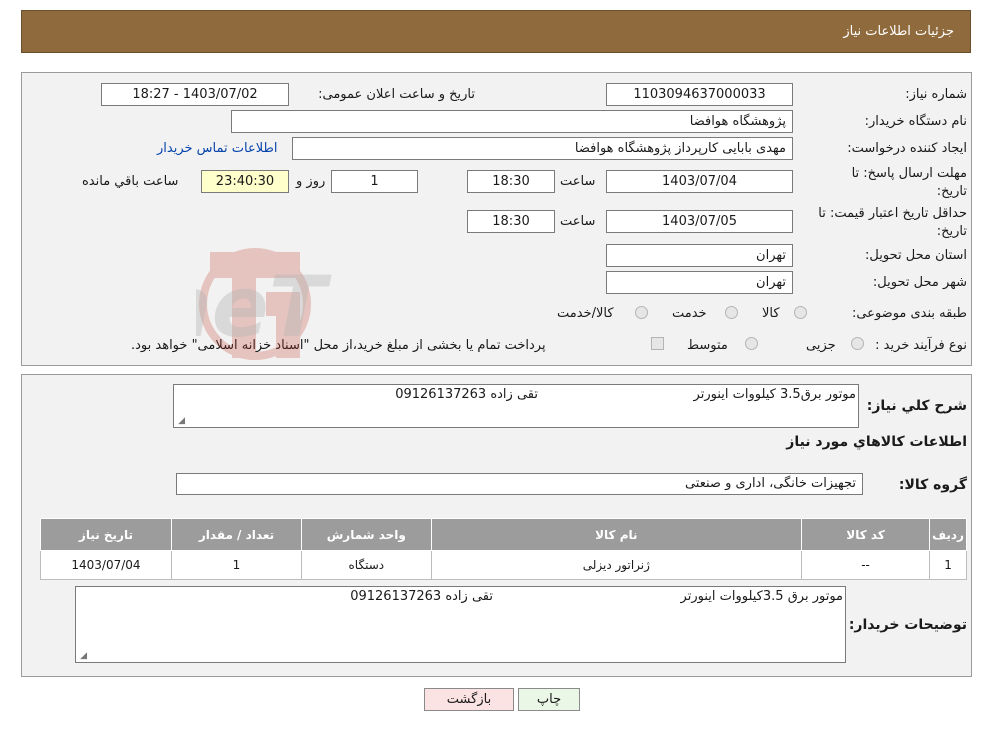 This screenshot has height=733, width=985. I want to click on need-number-field: 1103094637000033, so click(699, 94).